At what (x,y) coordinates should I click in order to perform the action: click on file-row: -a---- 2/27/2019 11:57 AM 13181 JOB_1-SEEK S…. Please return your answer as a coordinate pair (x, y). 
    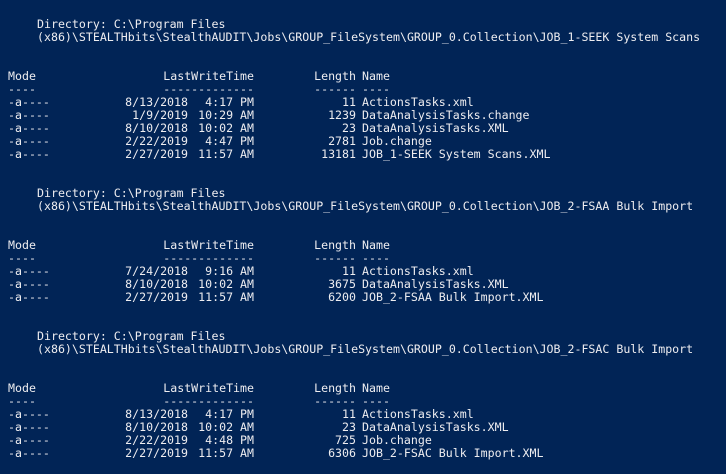
    Looking at the image, I should click on (354, 154).